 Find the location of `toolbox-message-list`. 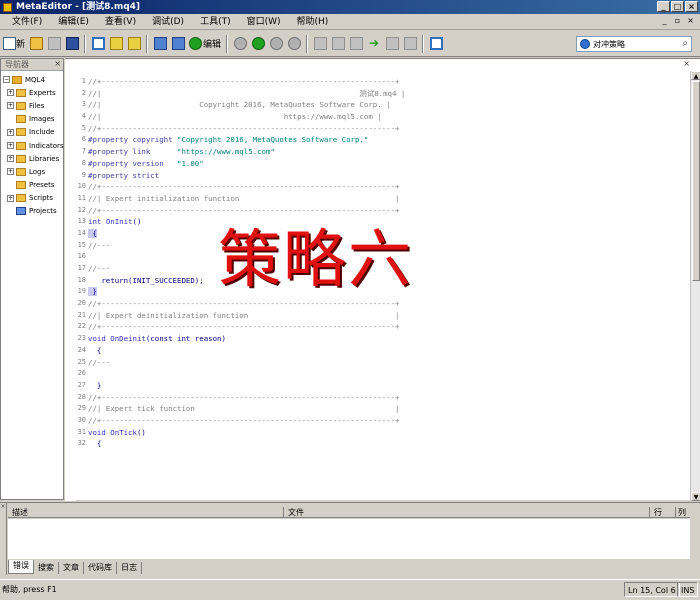

toolbox-message-list is located at coordinates (349, 539).